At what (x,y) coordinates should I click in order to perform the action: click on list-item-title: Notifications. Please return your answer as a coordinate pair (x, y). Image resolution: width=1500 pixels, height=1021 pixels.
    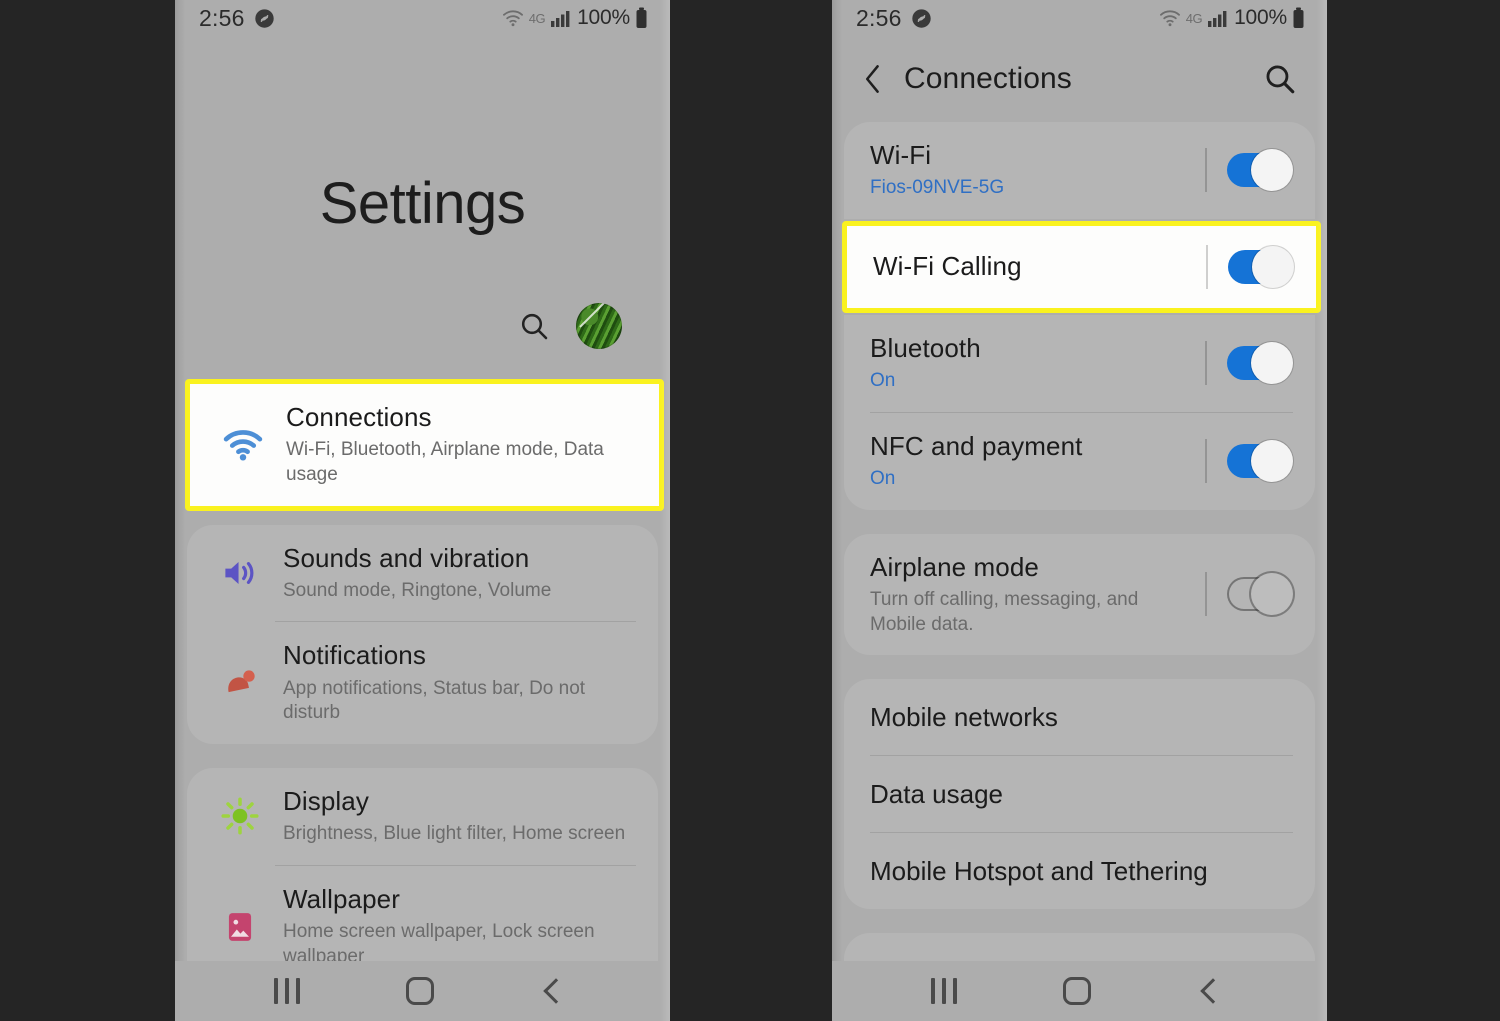
    Looking at the image, I should click on (354, 655).